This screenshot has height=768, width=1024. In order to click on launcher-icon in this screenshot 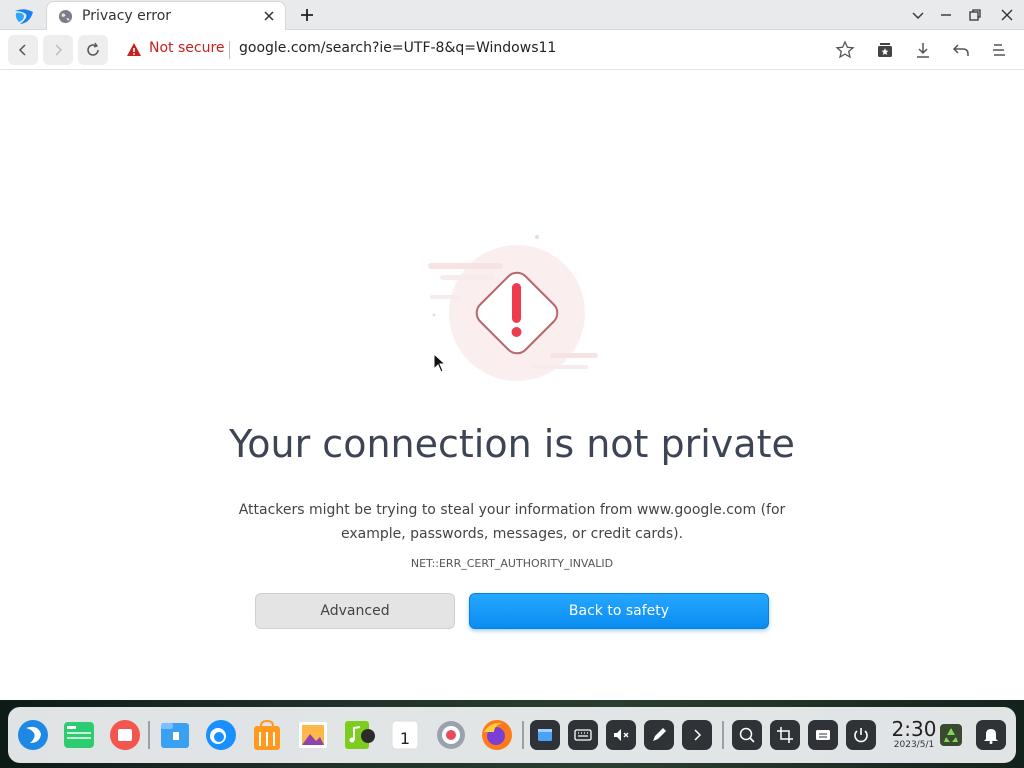, I will do `click(33, 735)`.